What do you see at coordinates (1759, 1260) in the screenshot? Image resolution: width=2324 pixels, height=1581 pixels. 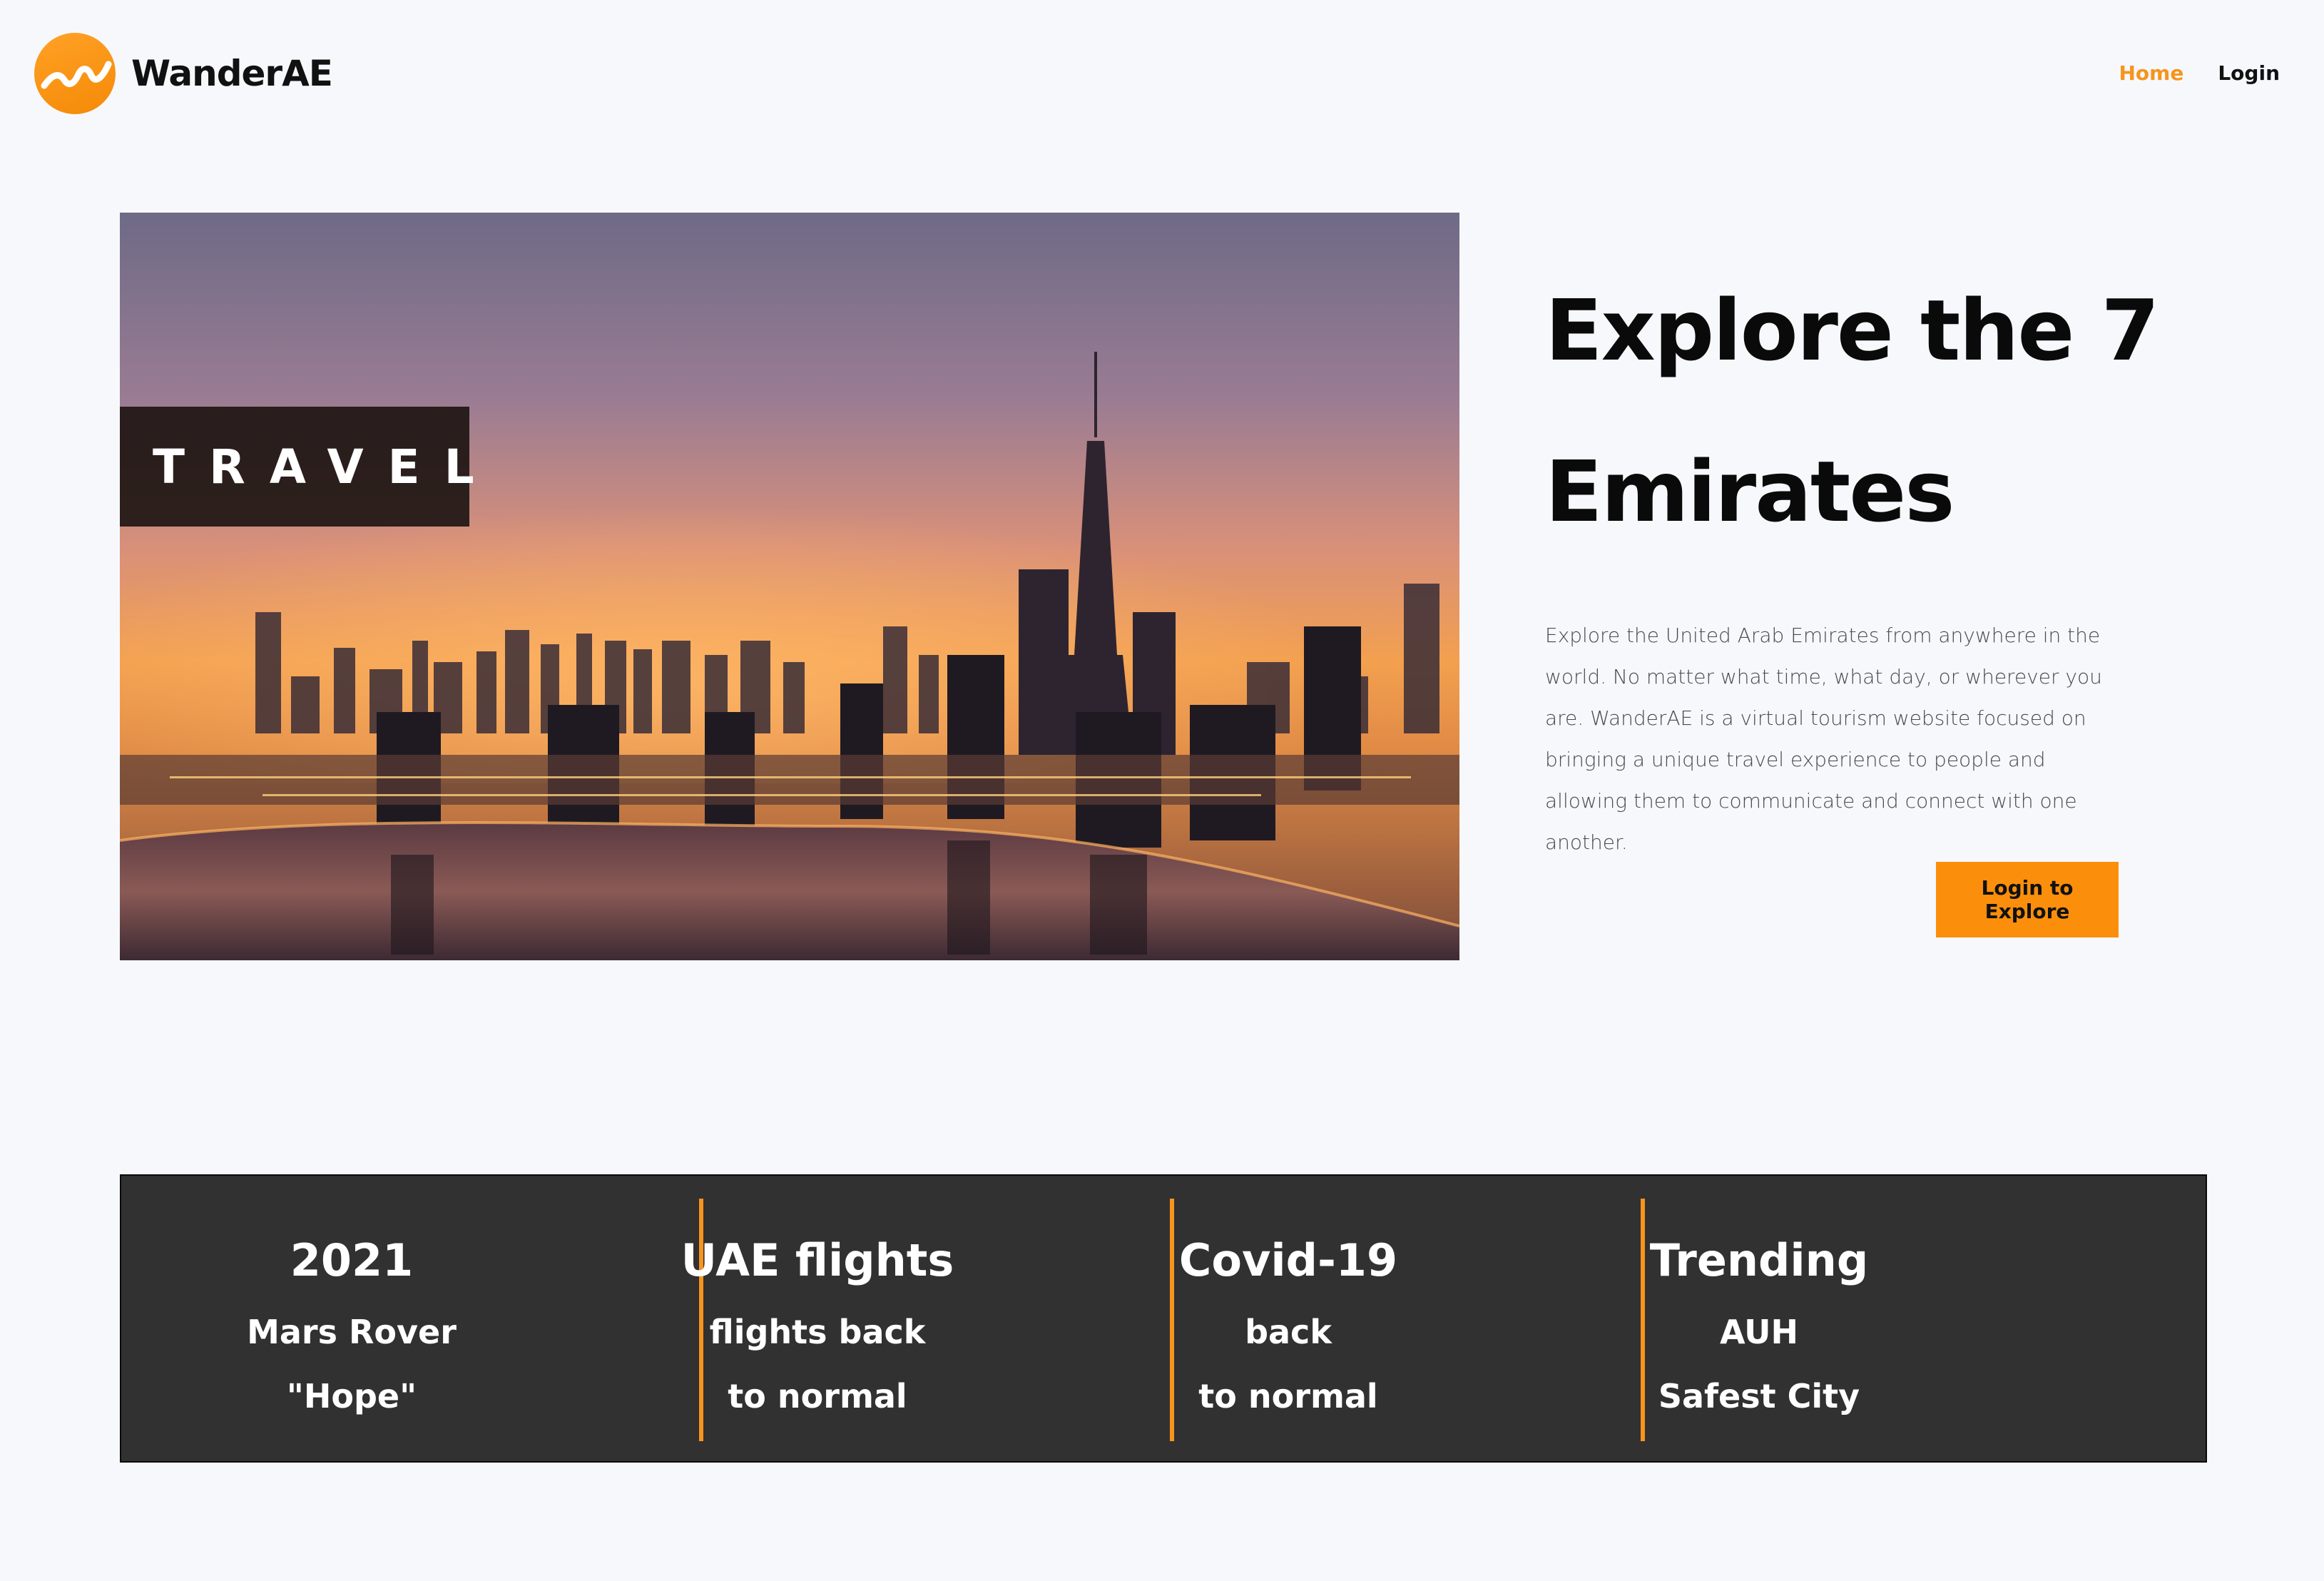 I see `stat-title: Trending` at bounding box center [1759, 1260].